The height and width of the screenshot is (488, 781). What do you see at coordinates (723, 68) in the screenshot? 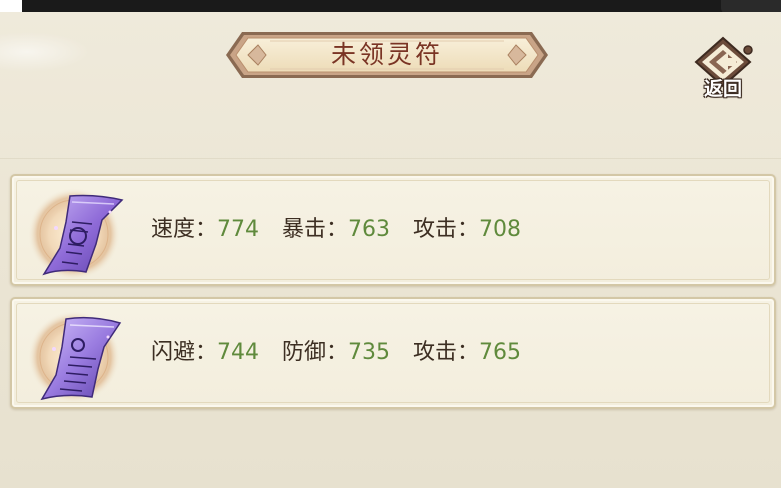
I see `back-button: 返回` at bounding box center [723, 68].